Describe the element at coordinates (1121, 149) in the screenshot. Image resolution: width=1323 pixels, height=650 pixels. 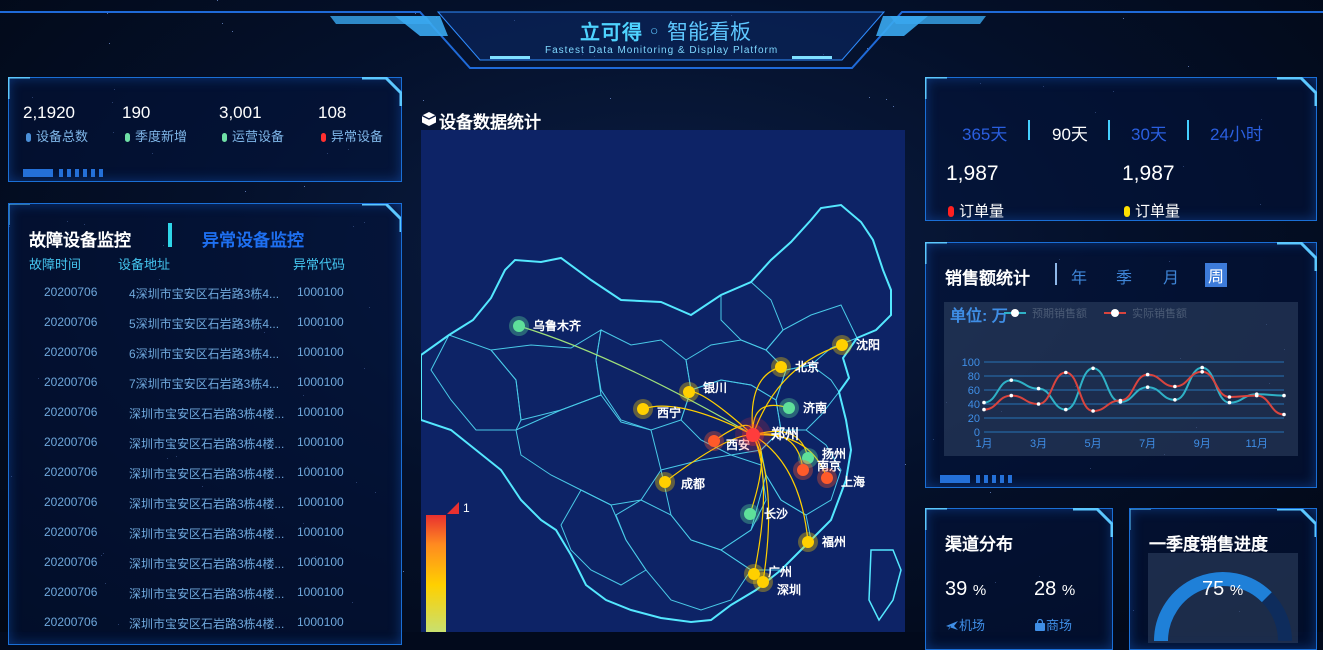
I see `orders-panel: 365天 90天 30天 24小时 1,987 订单量 1,987 订单量` at that location.